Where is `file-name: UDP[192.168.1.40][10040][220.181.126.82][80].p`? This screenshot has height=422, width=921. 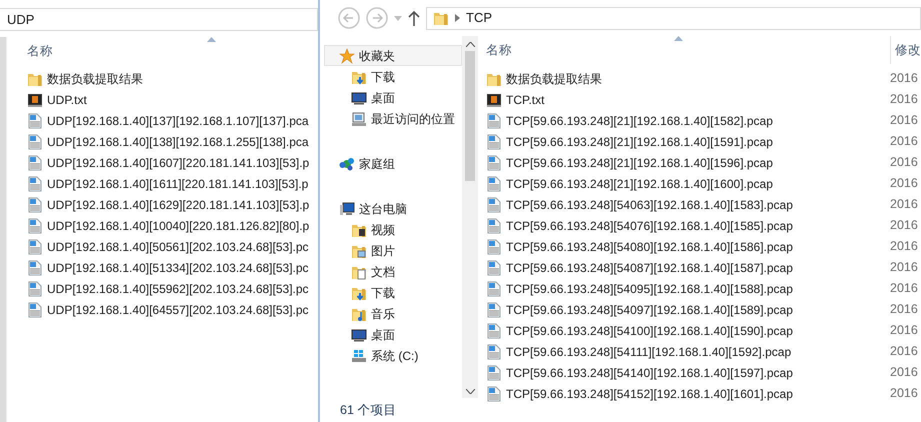
file-name: UDP[192.168.1.40][10040][220.181.126.82][80].p is located at coordinates (178, 225).